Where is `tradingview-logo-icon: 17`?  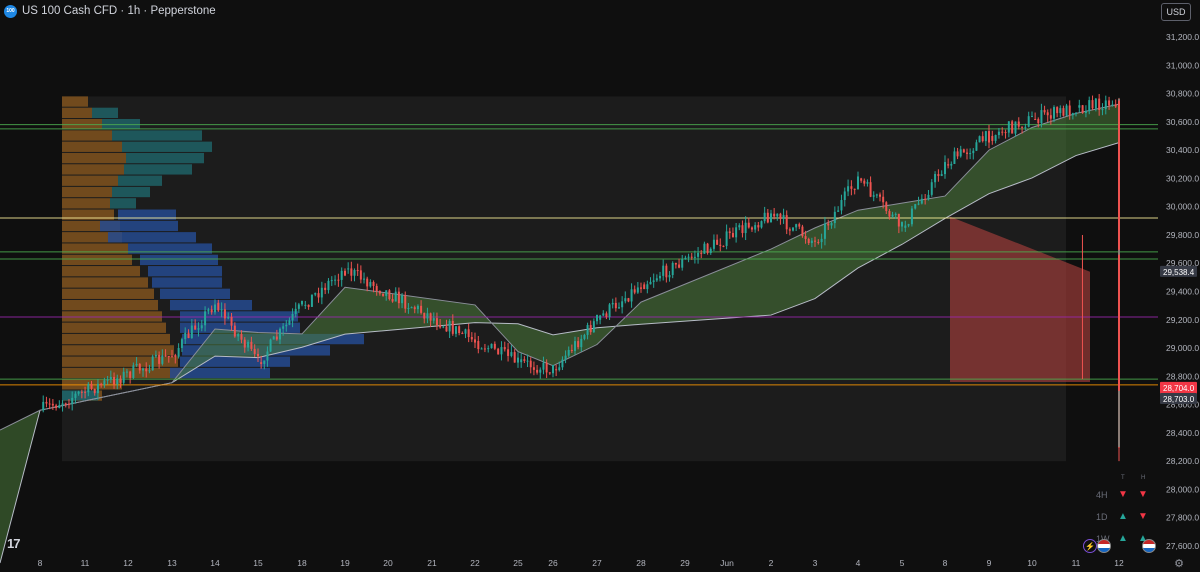 tradingview-logo-icon: 17 is located at coordinates (14, 543).